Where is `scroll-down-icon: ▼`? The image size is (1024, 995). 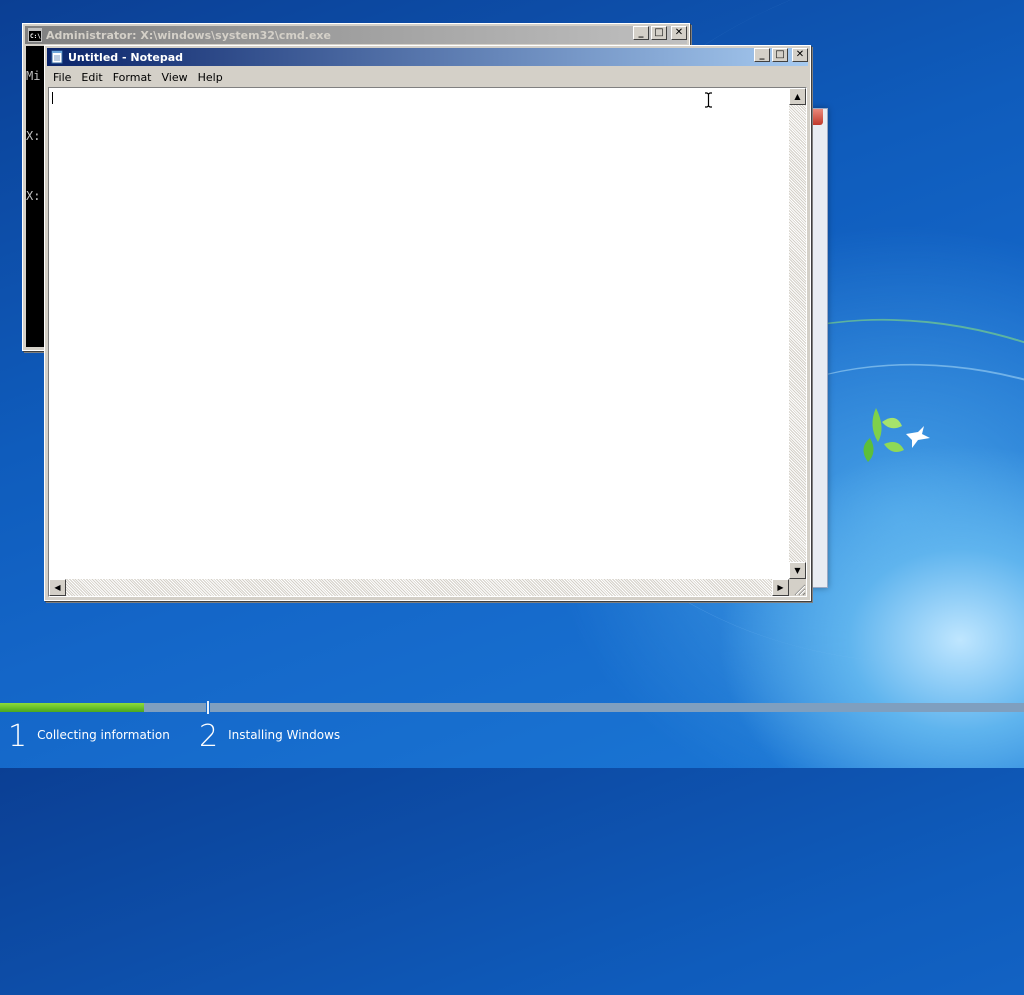 scroll-down-icon: ▼ is located at coordinates (797, 570).